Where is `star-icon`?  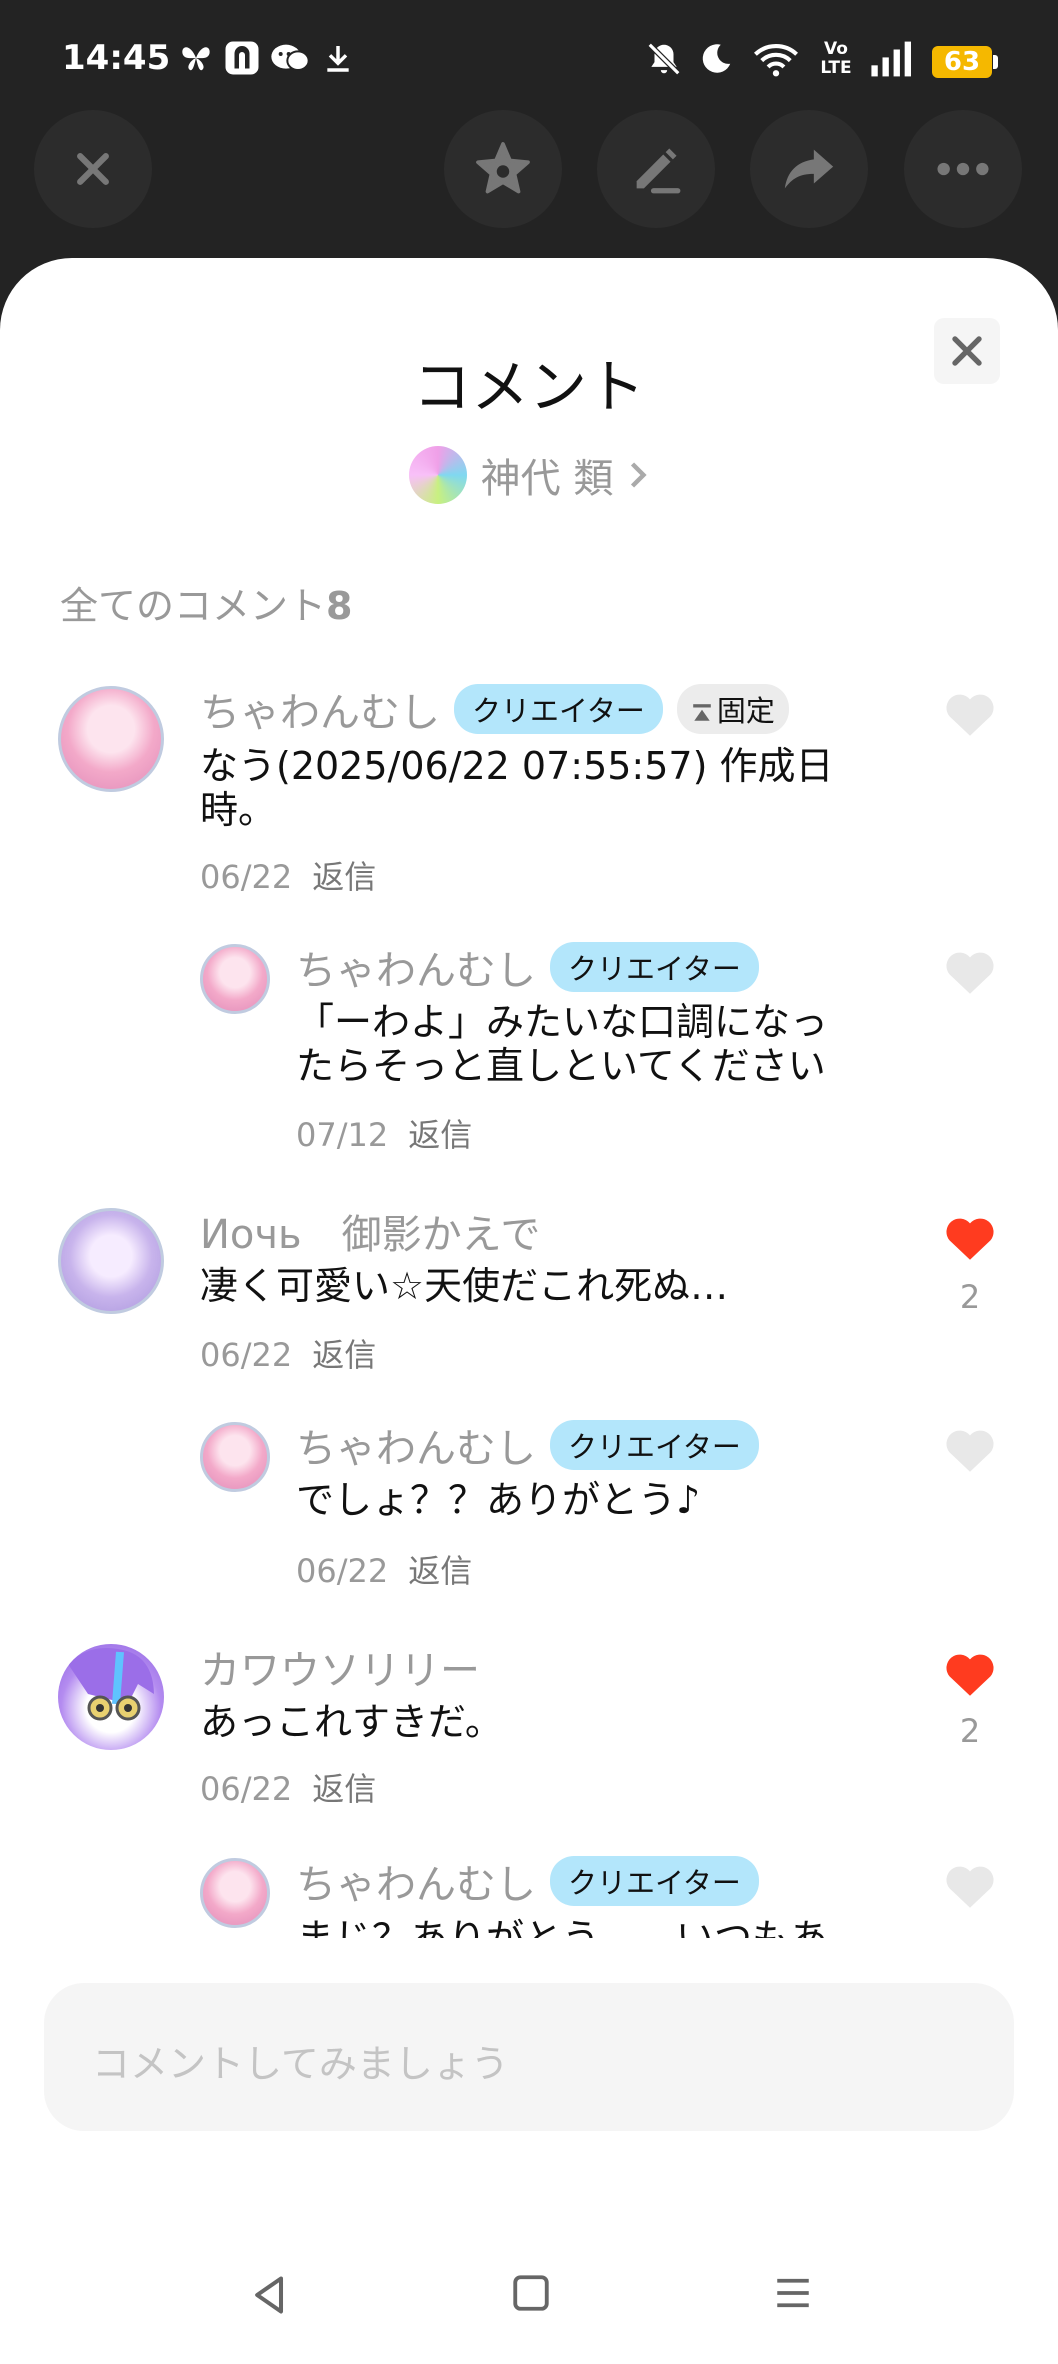 star-icon is located at coordinates (503, 168).